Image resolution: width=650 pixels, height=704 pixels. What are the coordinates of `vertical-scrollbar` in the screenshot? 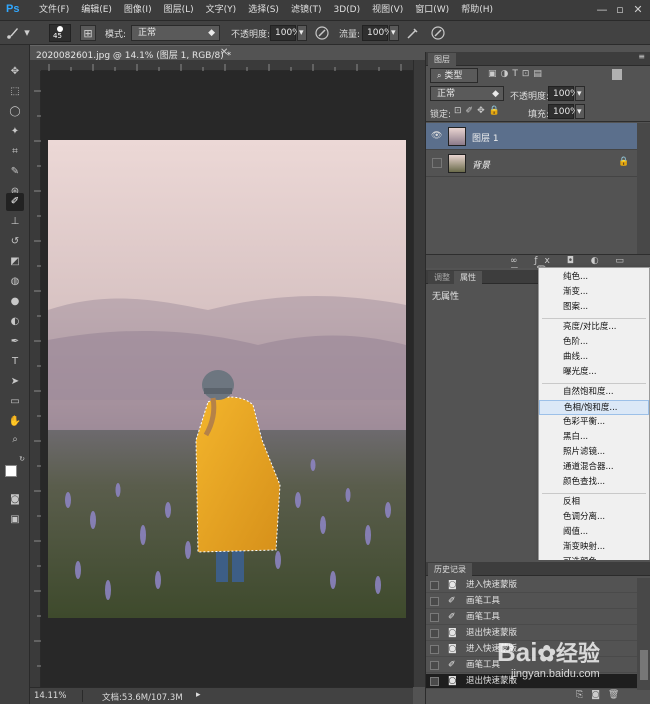 It's located at (419, 373).